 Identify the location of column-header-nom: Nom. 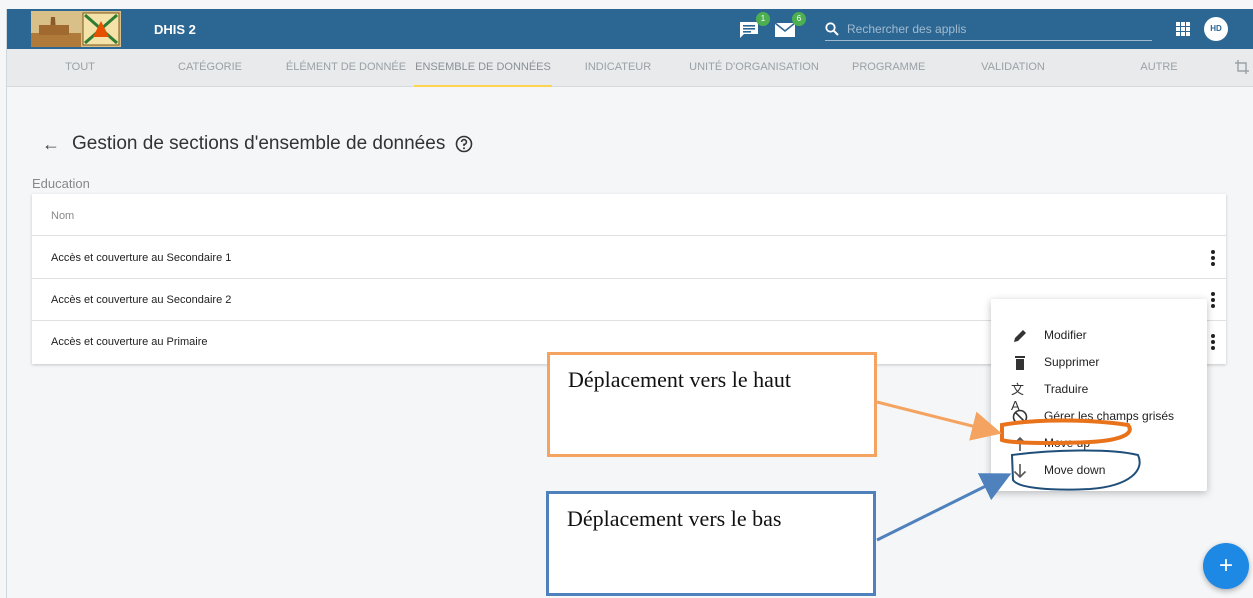
(62, 216).